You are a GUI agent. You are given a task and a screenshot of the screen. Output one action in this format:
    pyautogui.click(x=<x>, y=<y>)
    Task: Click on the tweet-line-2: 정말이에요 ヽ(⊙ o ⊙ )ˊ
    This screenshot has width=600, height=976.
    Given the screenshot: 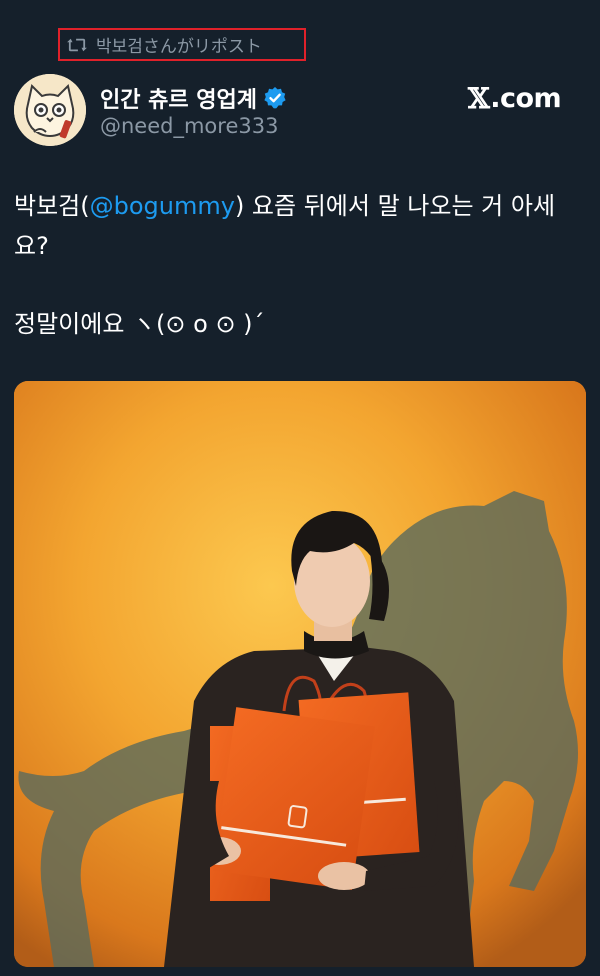 What is the action you would take?
    pyautogui.click(x=139, y=324)
    